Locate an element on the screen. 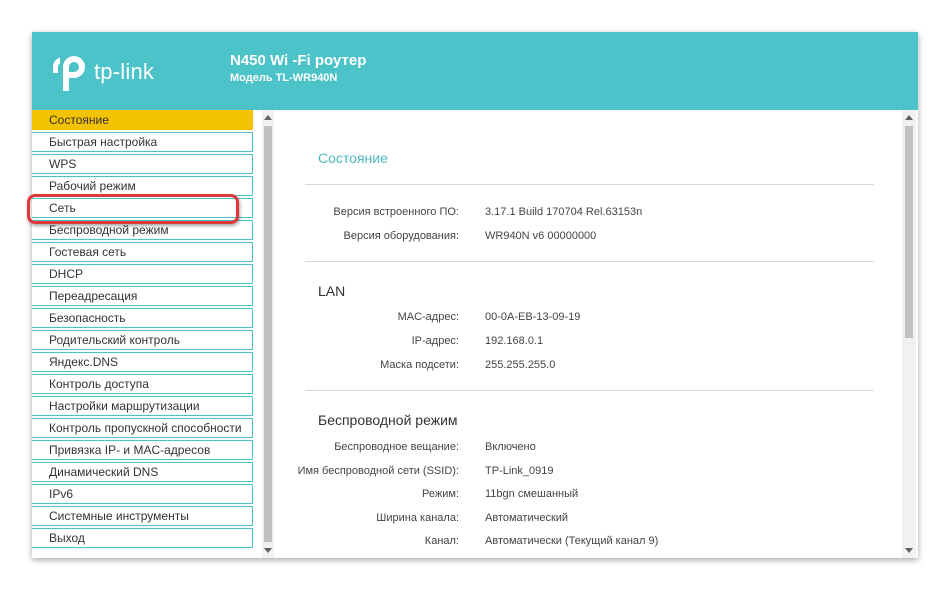 This screenshot has width=950, height=590. sidebar-item-routing: Настройки маршрутизации is located at coordinates (142, 406).